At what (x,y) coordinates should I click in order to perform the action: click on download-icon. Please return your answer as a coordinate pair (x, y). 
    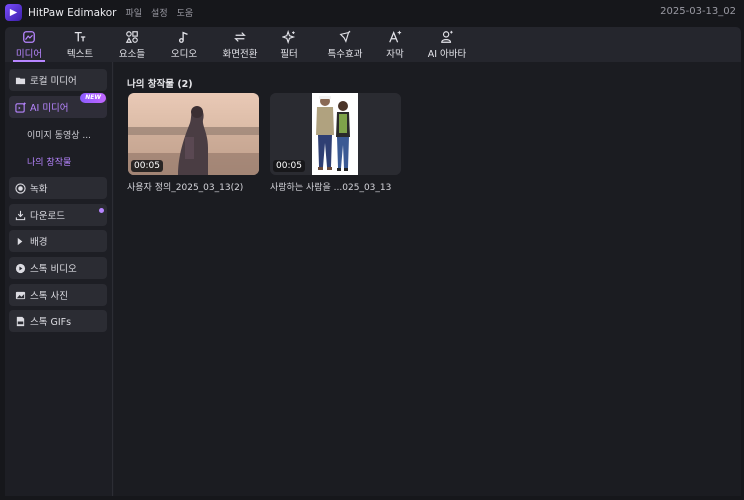
    Looking at the image, I should click on (20, 215).